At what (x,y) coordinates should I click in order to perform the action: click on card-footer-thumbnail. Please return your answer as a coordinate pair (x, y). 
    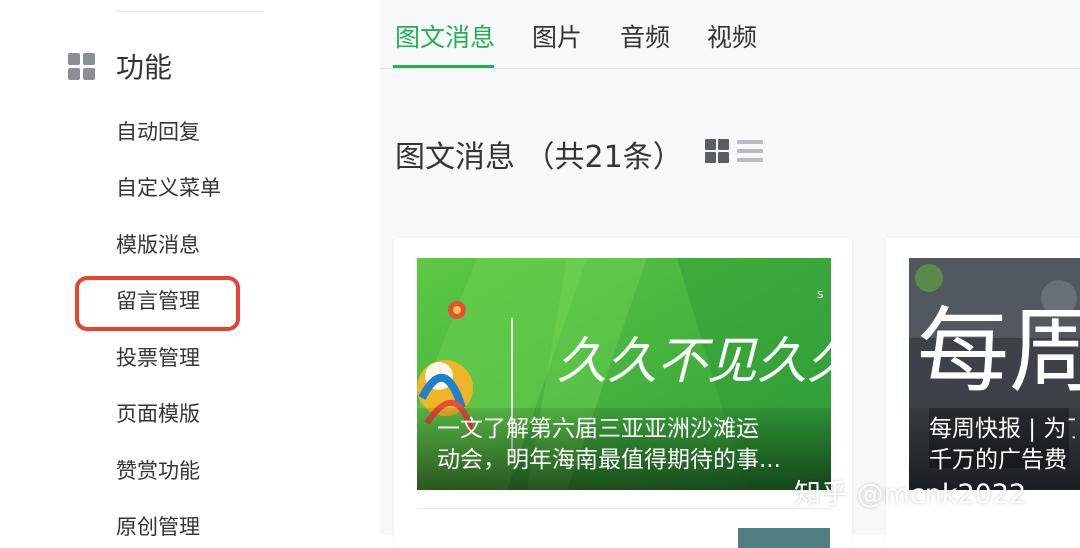
    Looking at the image, I should click on (784, 538).